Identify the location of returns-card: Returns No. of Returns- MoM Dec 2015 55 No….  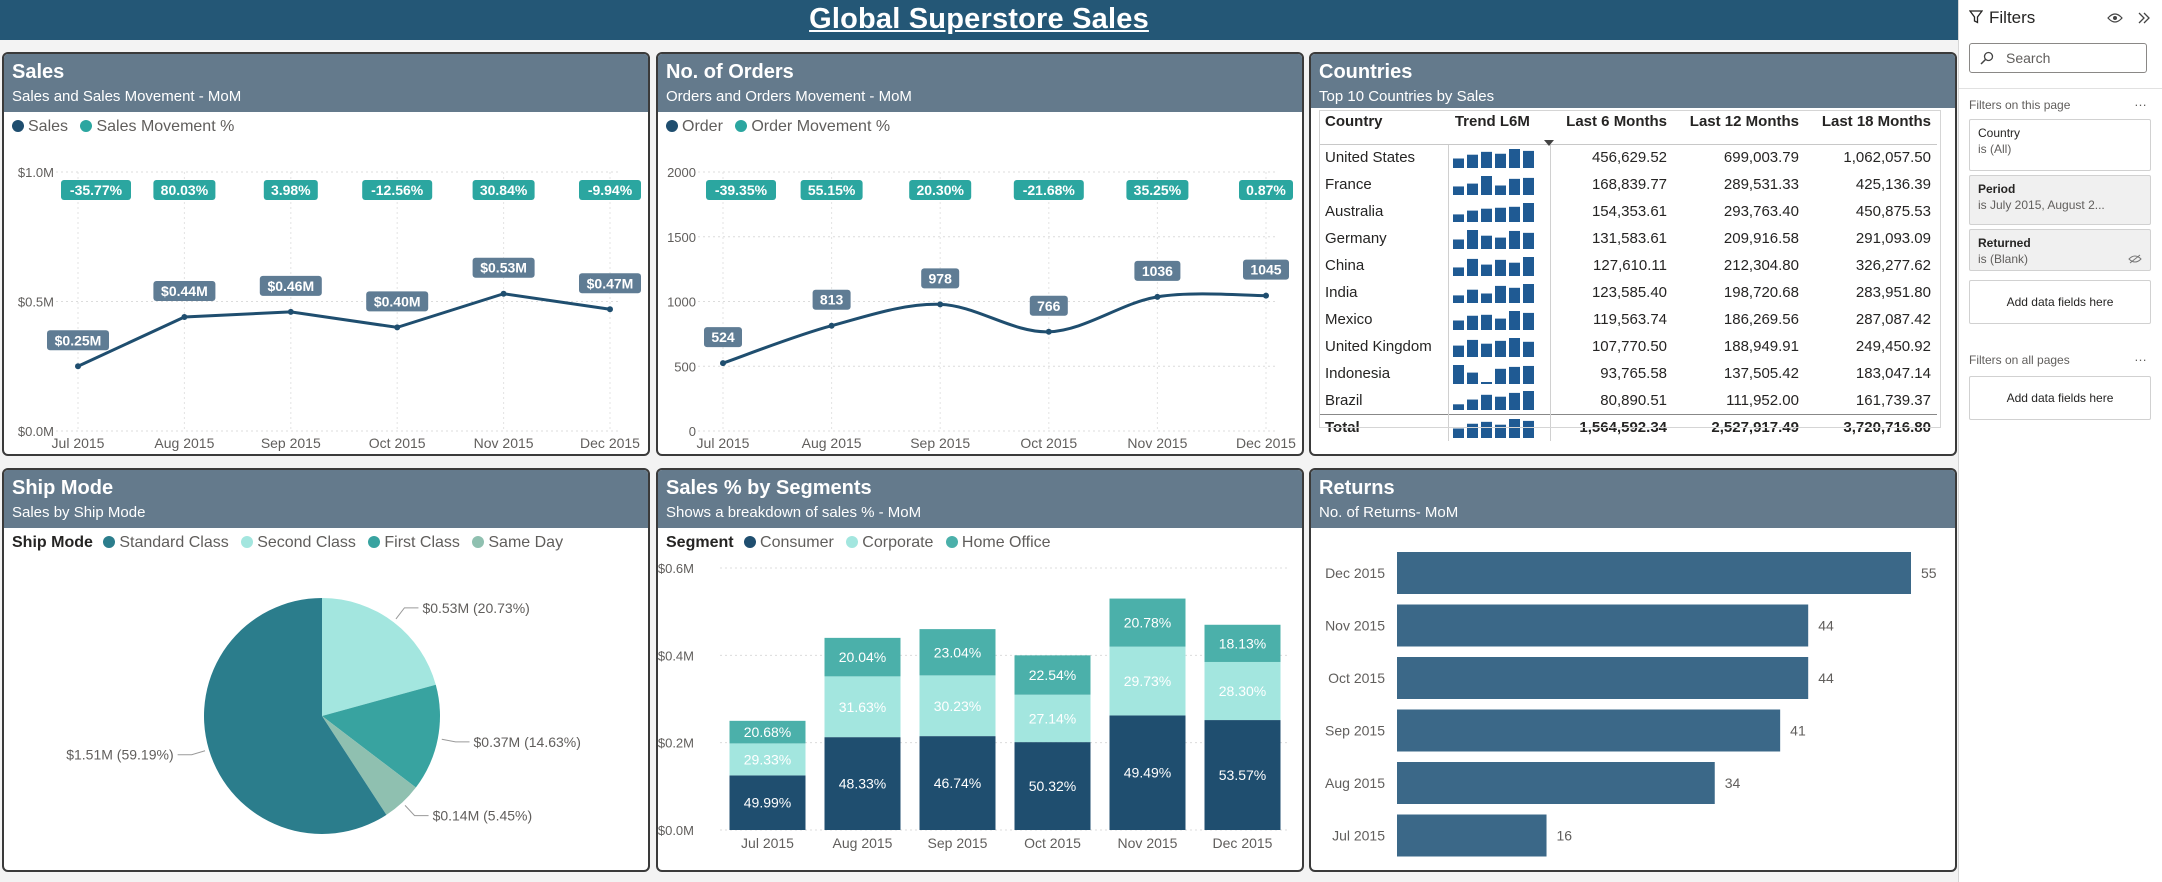
(1633, 670).